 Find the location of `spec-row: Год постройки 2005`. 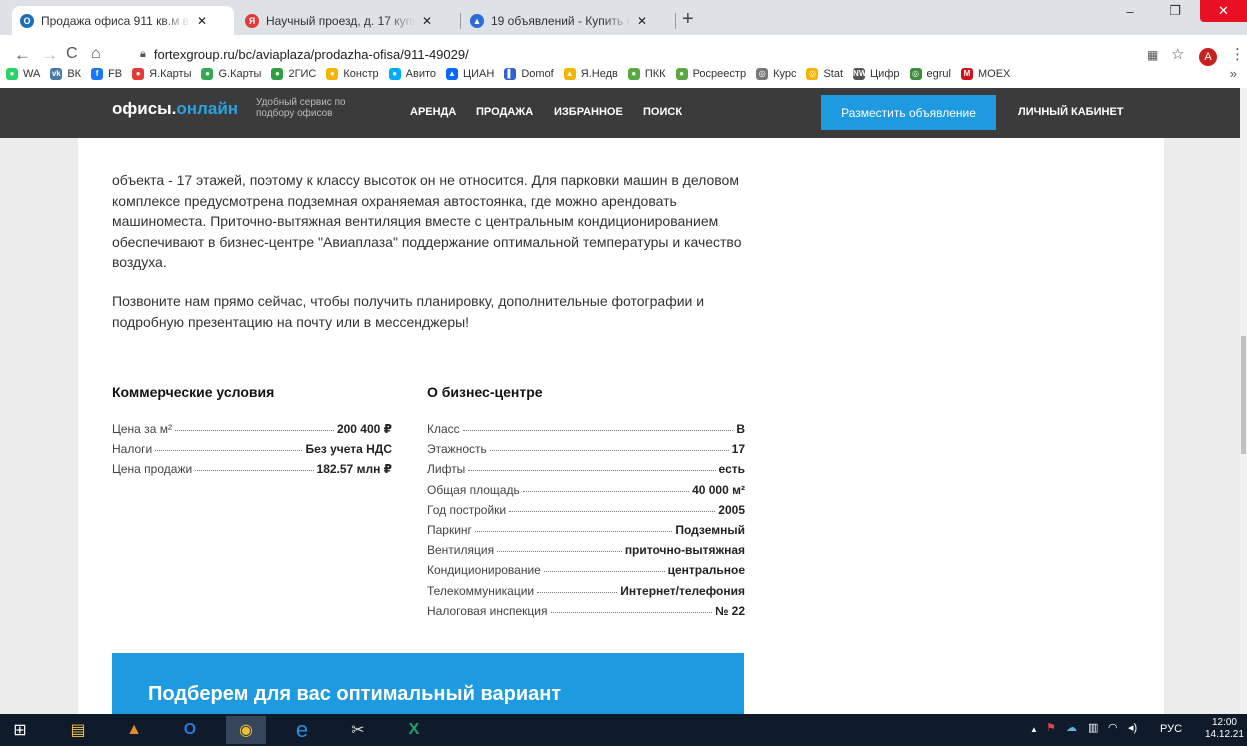

spec-row: Год постройки 2005 is located at coordinates (586, 507).